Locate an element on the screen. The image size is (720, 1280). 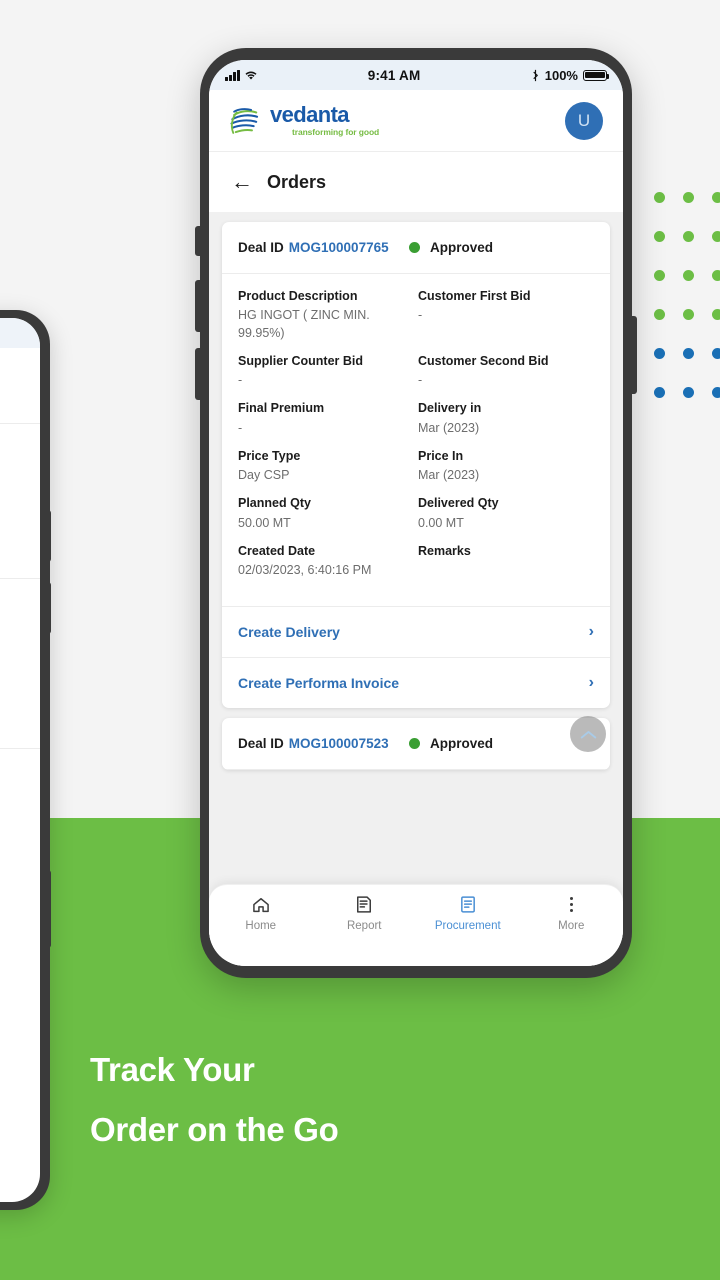
nav-item-home: Home is located at coordinates (261, 913).